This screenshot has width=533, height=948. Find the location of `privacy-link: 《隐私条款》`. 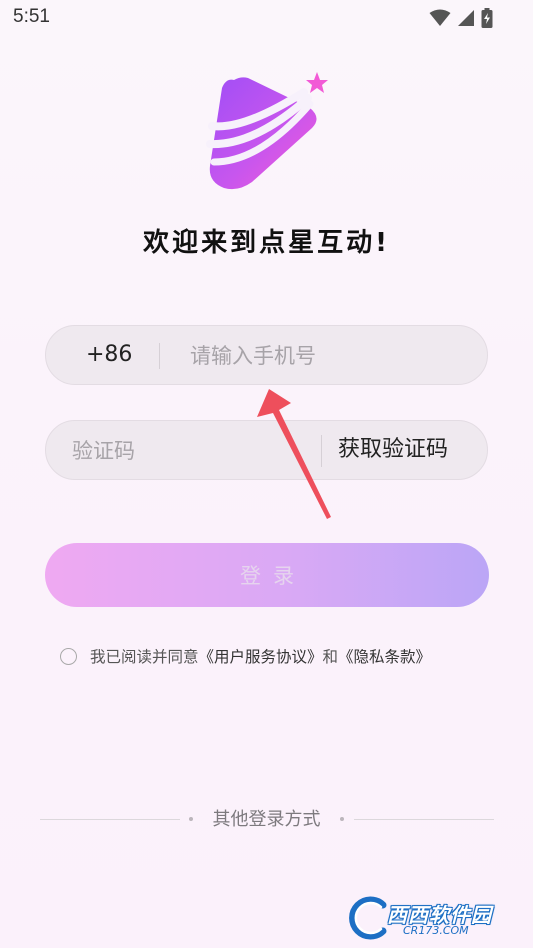

privacy-link: 《隐私条款》 is located at coordinates (384, 656).